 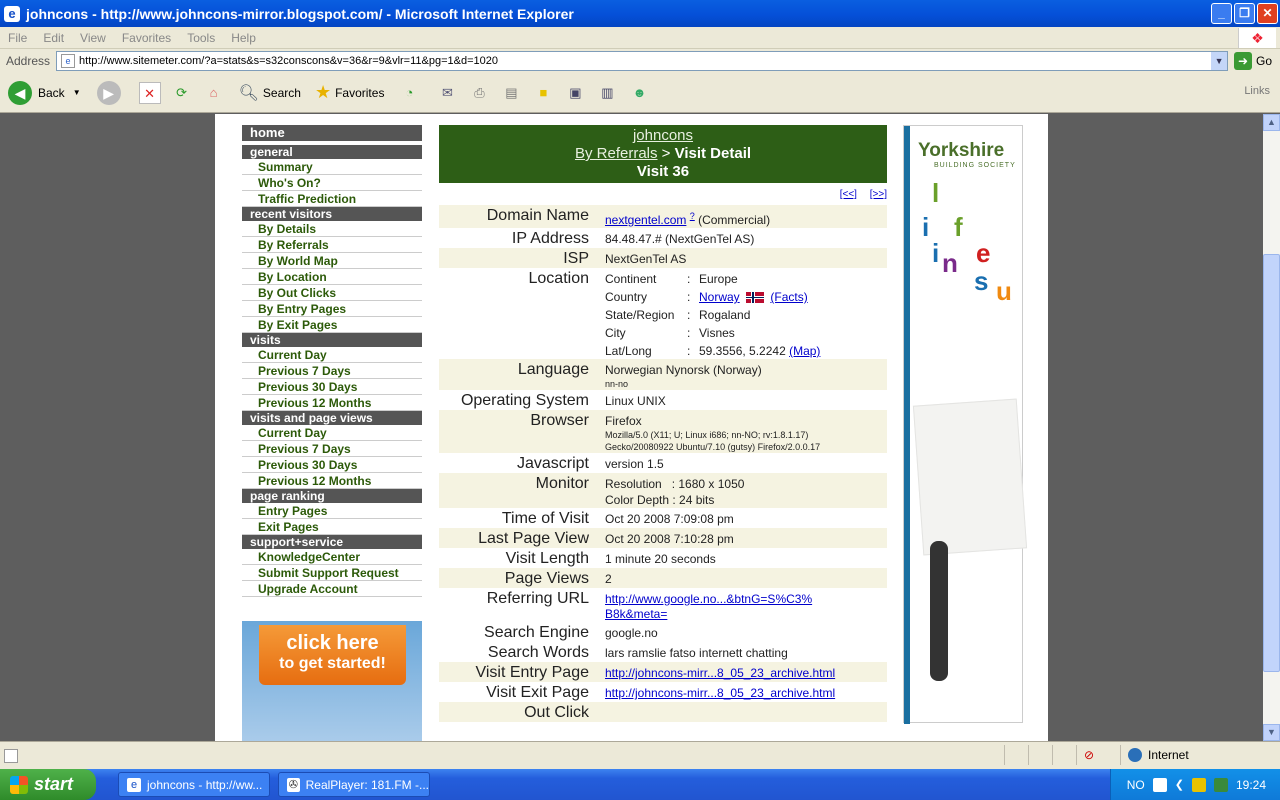 What do you see at coordinates (332, 511) in the screenshot?
I see `nav-entry-pages: Entry Pages` at bounding box center [332, 511].